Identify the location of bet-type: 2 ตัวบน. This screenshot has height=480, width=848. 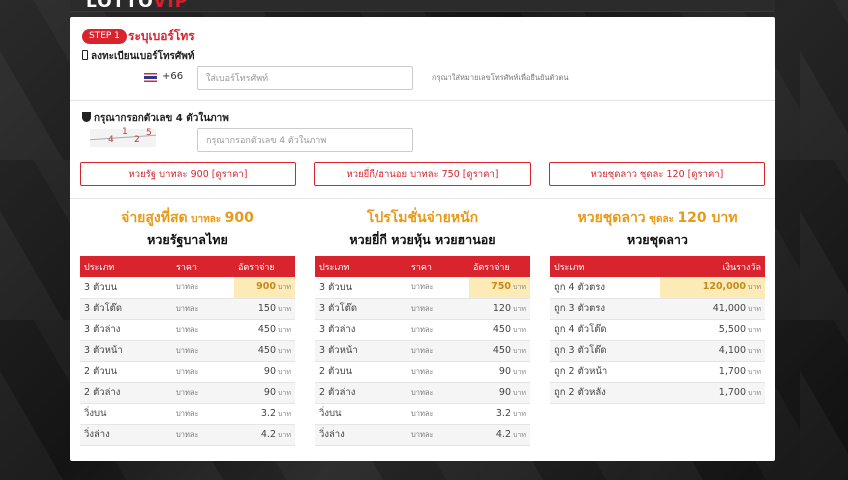
(126, 372).